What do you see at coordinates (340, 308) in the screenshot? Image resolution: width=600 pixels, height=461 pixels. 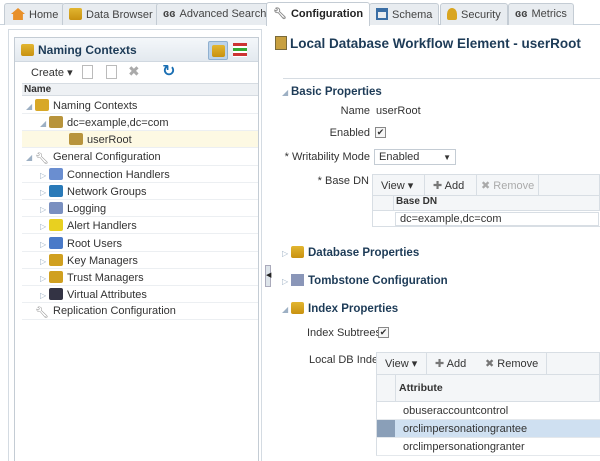 I see `index-properties-header: ◢ Index Properties` at bounding box center [340, 308].